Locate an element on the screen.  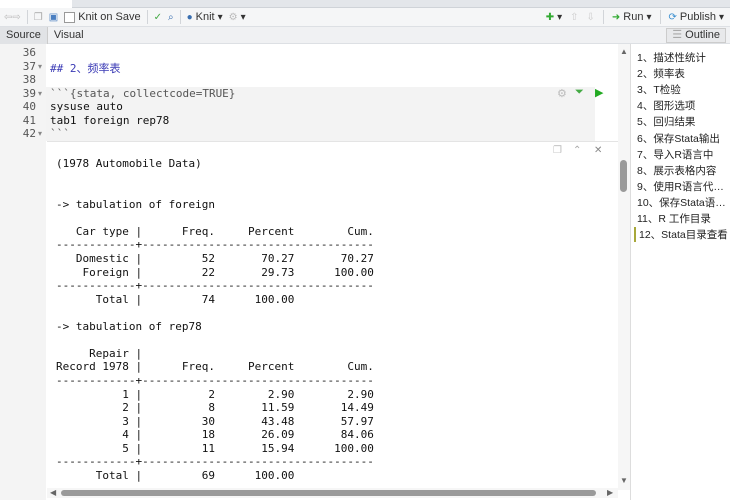
publish-label: Publish is located at coordinates (697, 17).